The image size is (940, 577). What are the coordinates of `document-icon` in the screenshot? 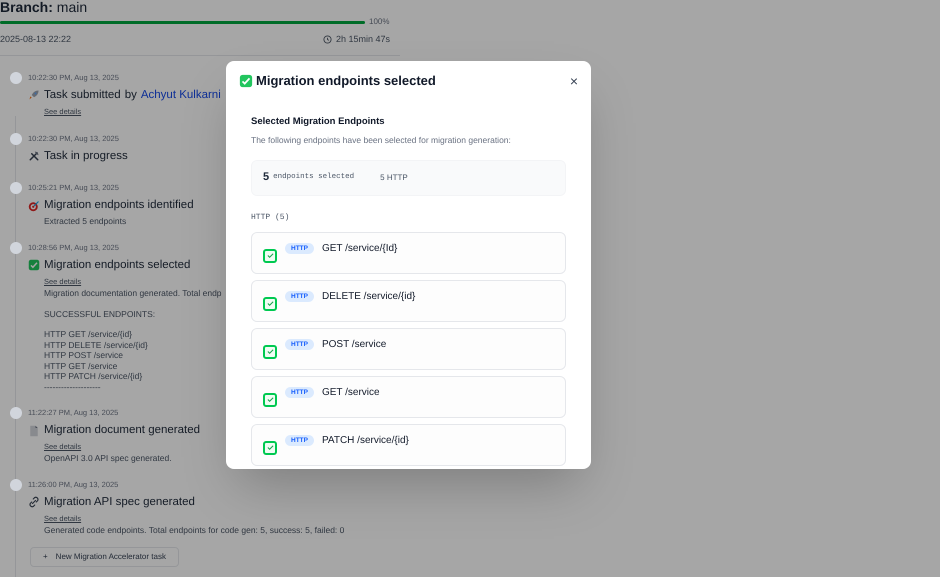 It's located at (34, 430).